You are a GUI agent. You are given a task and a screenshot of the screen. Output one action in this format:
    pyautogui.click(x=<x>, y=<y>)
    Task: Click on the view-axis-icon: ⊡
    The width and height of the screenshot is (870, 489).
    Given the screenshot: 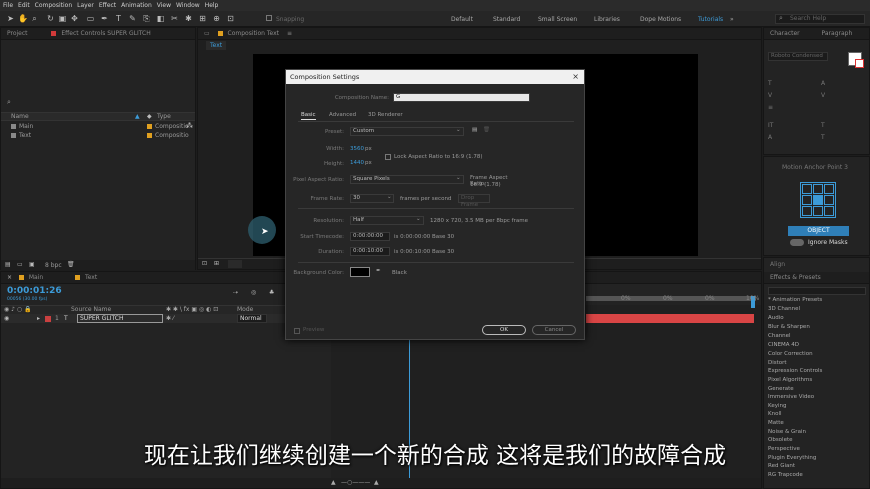 What is the action you would take?
    pyautogui.click(x=230, y=18)
    